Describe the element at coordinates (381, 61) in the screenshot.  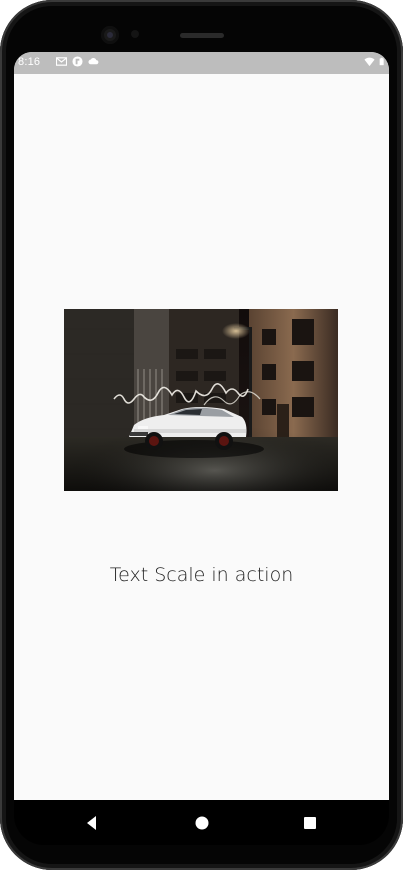
I see `battery-icon` at that location.